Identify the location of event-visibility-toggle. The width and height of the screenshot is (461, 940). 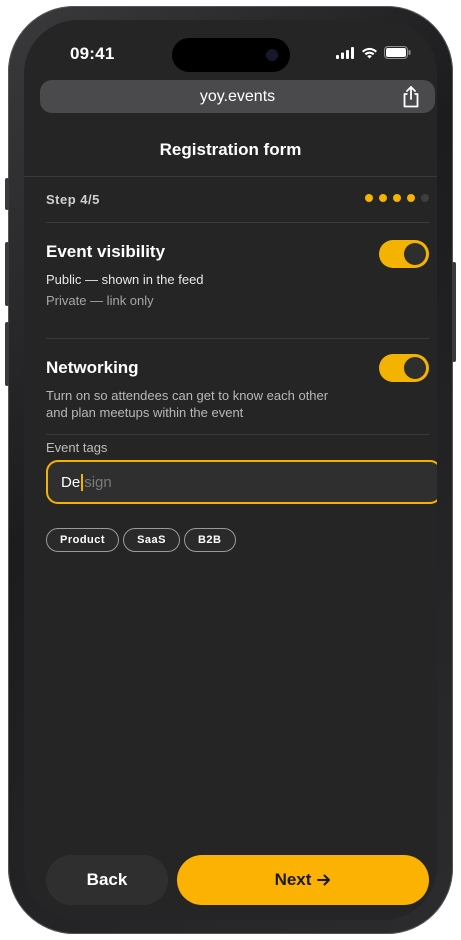
(404, 254).